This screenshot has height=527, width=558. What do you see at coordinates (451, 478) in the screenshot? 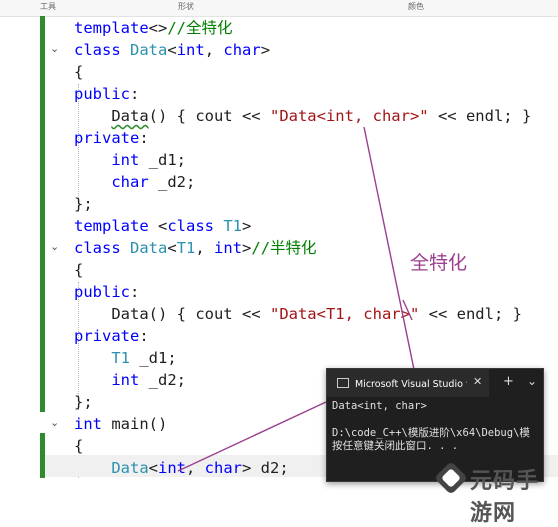
I see `watermark-emblem-icon` at bounding box center [451, 478].